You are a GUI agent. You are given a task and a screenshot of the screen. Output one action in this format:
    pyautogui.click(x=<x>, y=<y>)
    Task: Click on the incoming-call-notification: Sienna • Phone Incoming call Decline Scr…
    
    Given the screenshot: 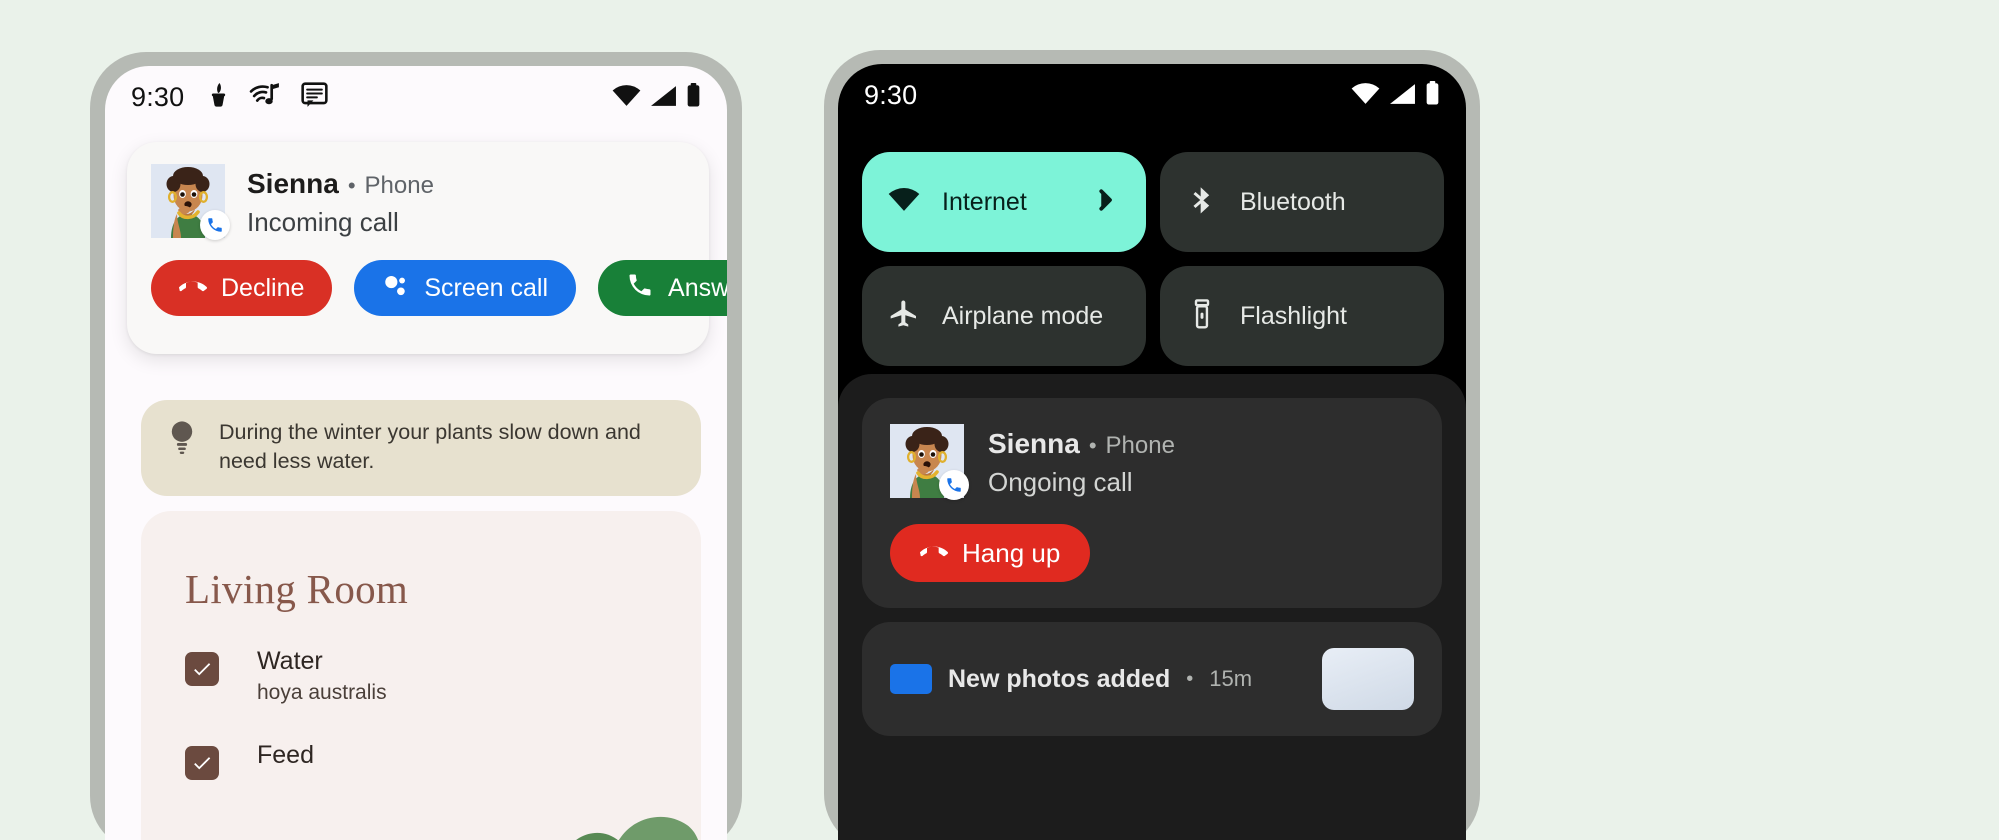 What is the action you would take?
    pyautogui.click(x=427, y=248)
    